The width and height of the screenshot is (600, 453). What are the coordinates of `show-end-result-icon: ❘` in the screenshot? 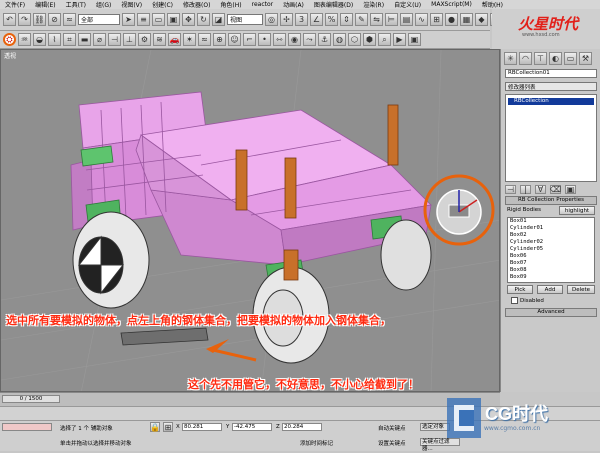 It's located at (525, 189).